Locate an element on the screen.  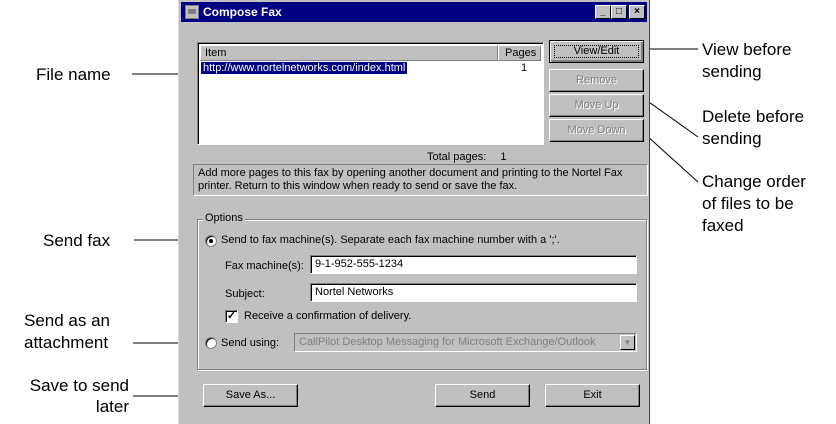
remove-button: Remove is located at coordinates (596, 80).